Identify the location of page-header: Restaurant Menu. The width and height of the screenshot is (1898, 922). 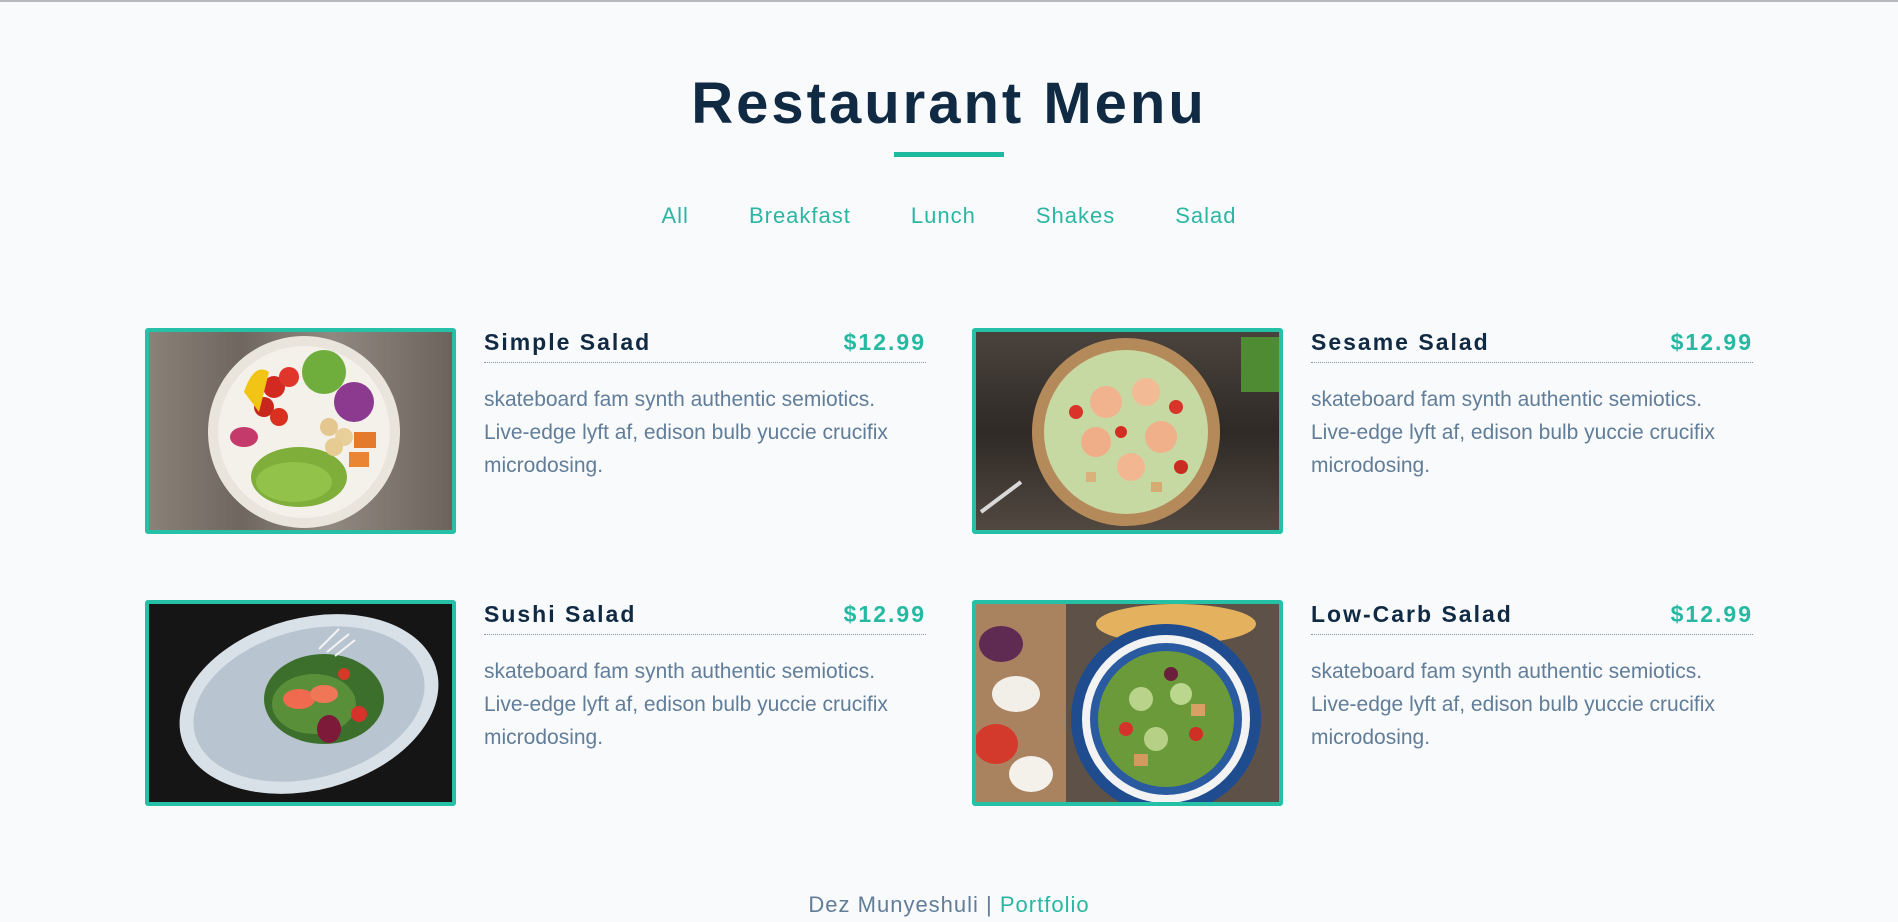
(949, 111).